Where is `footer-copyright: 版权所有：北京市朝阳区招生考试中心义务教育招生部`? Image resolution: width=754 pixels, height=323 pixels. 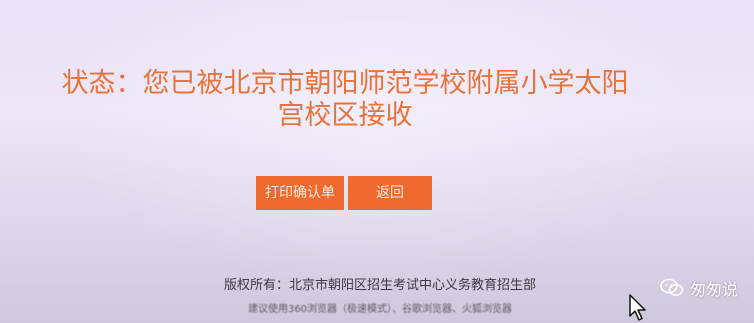 footer-copyright: 版权所有：北京市朝阳区招生考试中心义务教育招生部 is located at coordinates (379, 285).